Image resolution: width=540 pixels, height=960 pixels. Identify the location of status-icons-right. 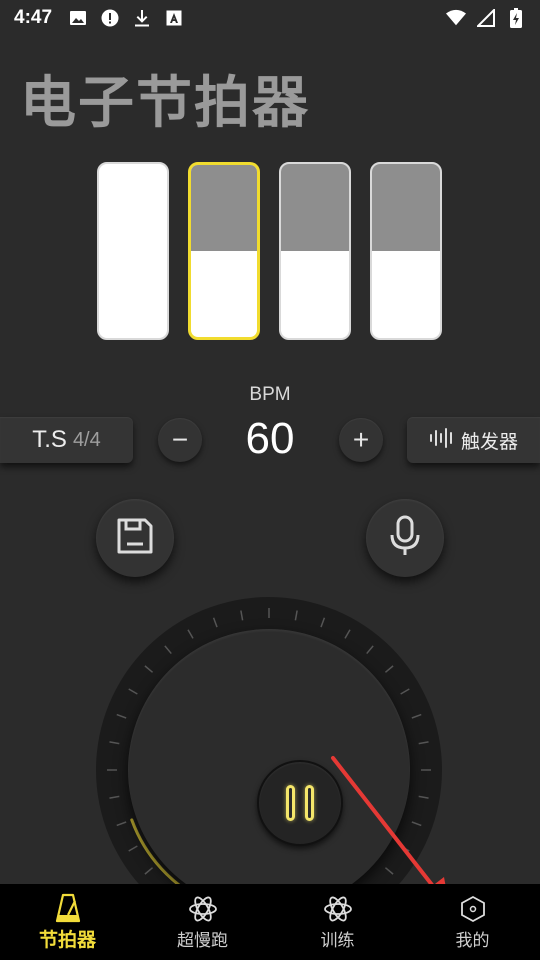
(486, 18).